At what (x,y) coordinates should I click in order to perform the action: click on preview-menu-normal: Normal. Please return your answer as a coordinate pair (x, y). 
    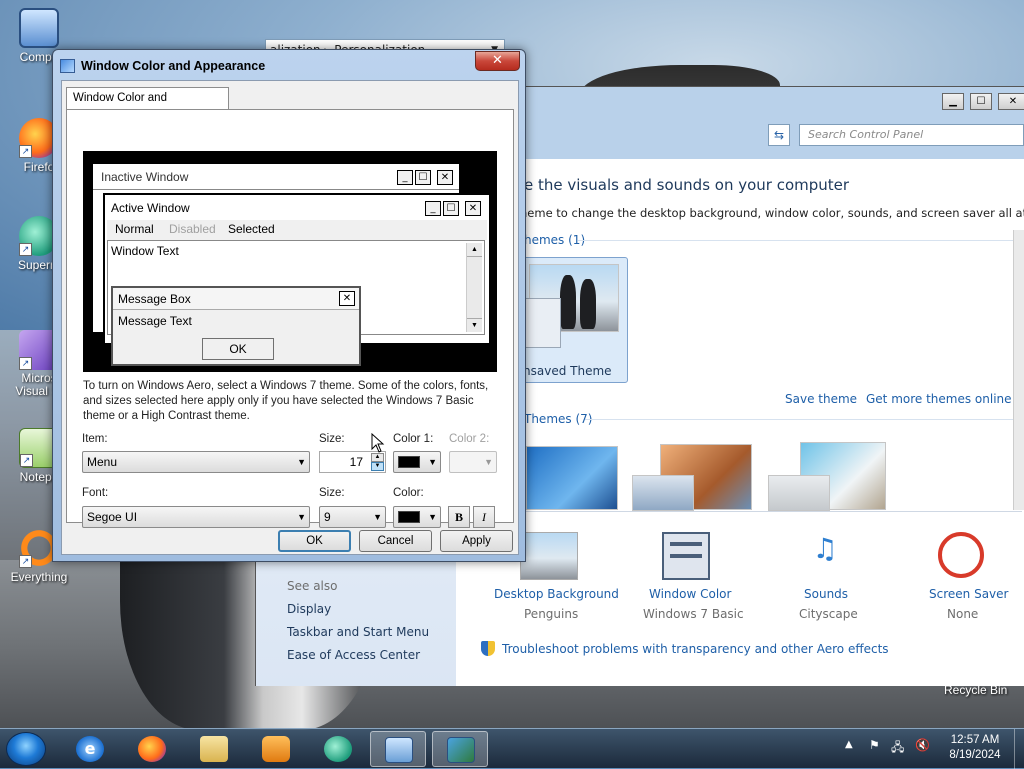
    Looking at the image, I should click on (134, 229).